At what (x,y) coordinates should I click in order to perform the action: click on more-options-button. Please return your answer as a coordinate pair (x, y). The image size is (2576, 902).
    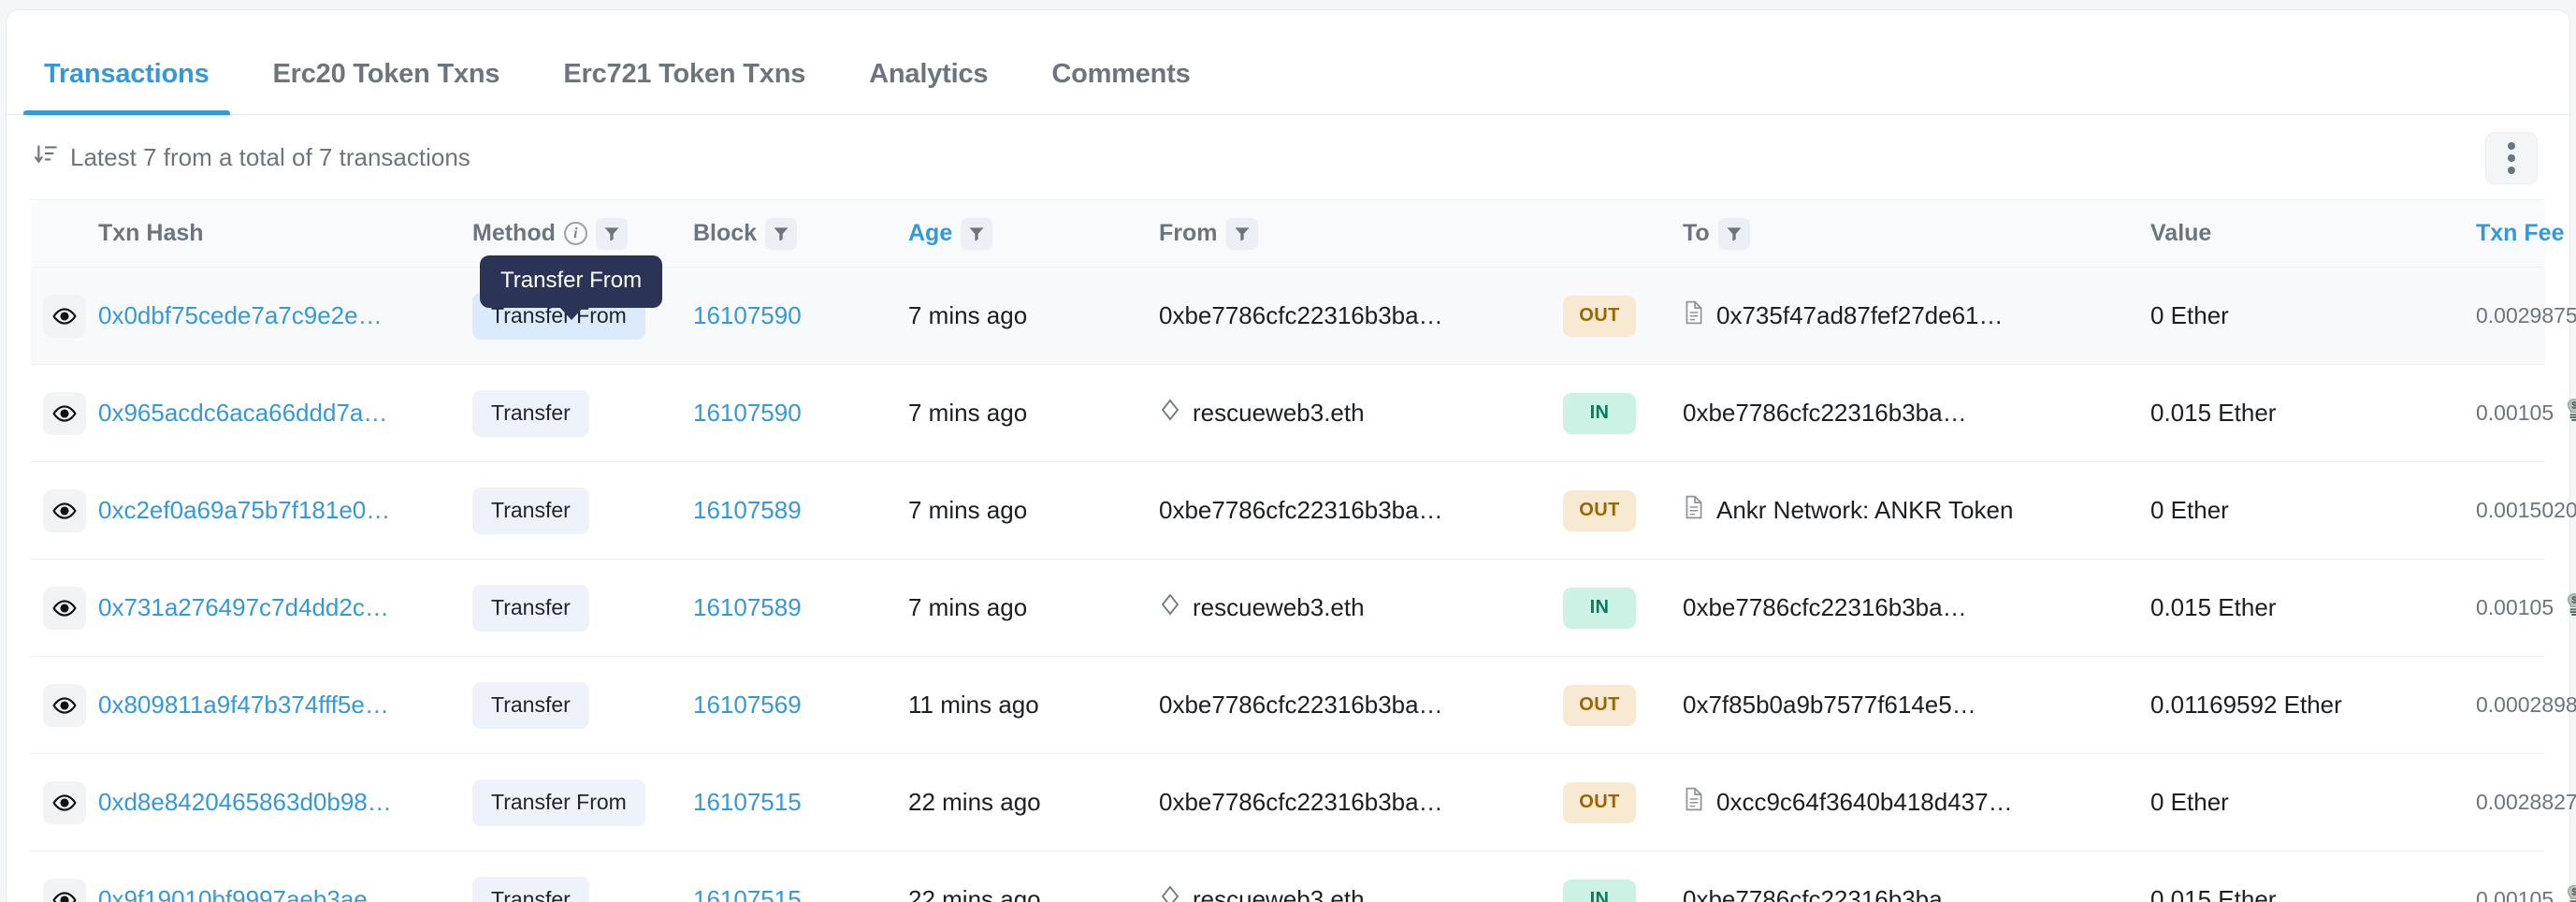
    Looking at the image, I should click on (2511, 158).